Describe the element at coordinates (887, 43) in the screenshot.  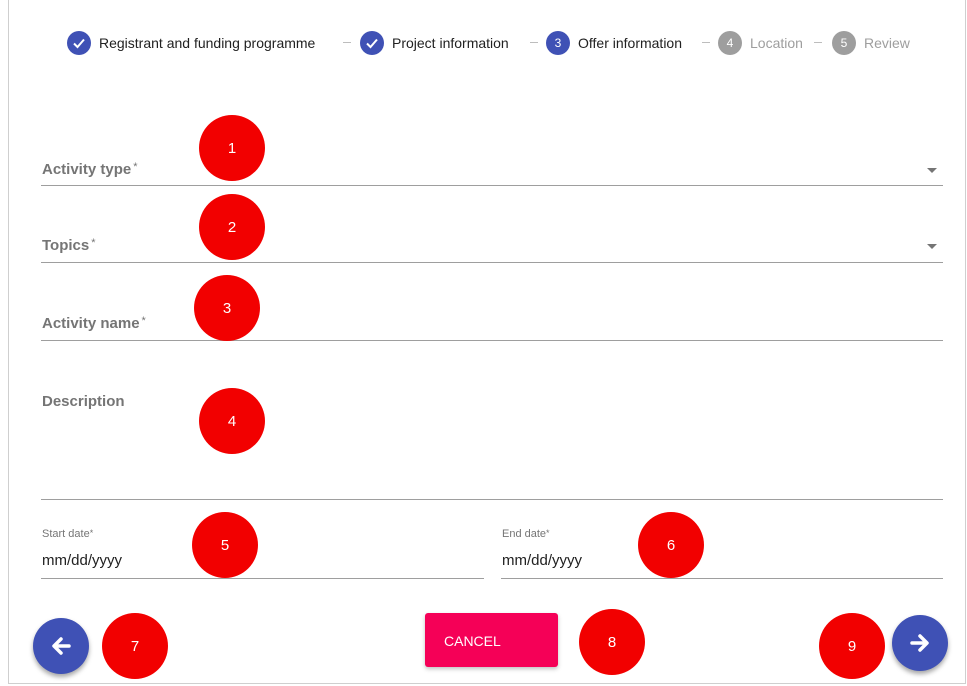
I see `step-label: Review` at that location.